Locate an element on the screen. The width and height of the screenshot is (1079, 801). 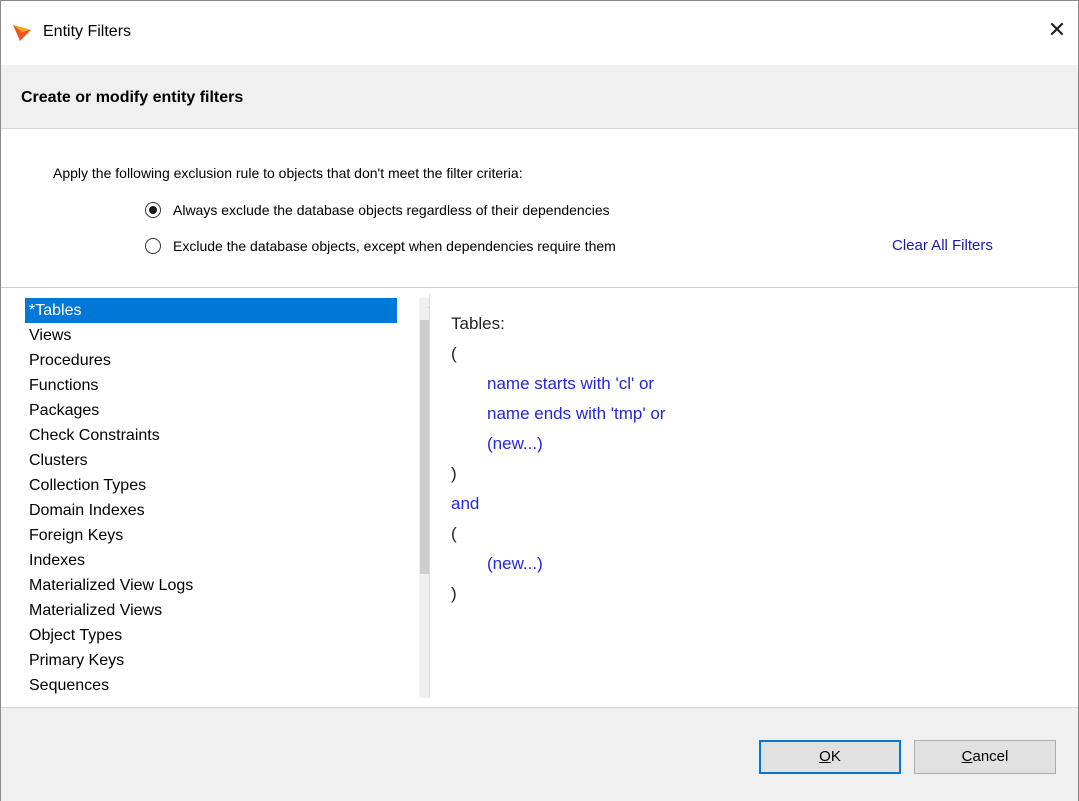
close-paren-2: ) is located at coordinates (454, 593).